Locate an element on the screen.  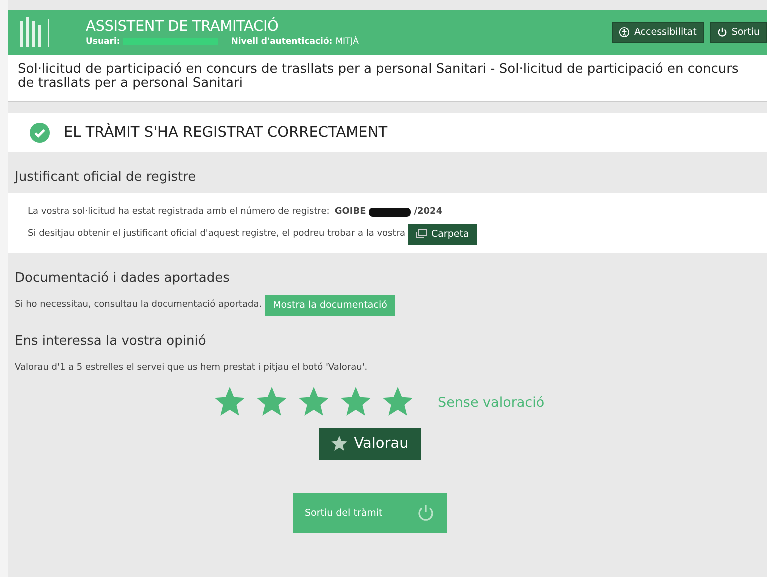
section-heading: Ens interessa la vostra opinió is located at coordinates (111, 342).